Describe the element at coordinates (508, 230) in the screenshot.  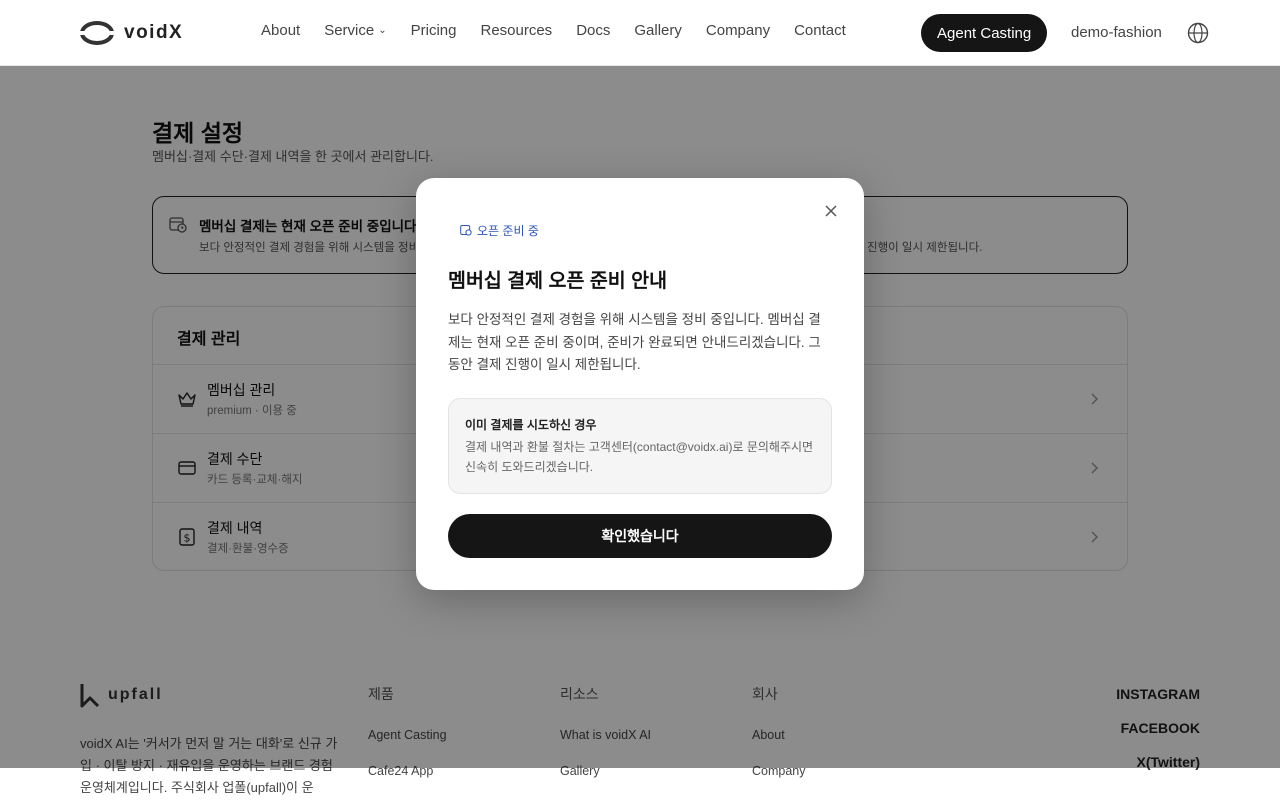
I see `status-badge-label: 오픈 준비 중` at that location.